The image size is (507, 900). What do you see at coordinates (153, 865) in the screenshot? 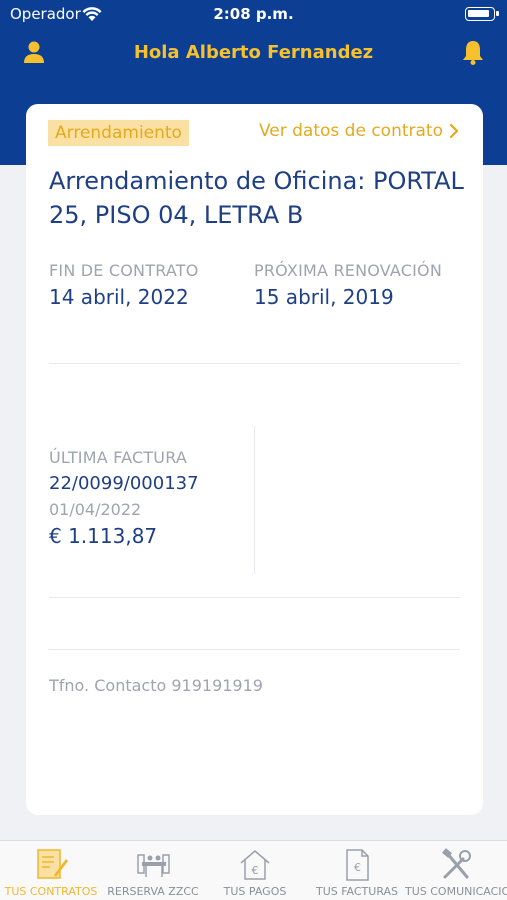
I see `meeting-room-icon` at bounding box center [153, 865].